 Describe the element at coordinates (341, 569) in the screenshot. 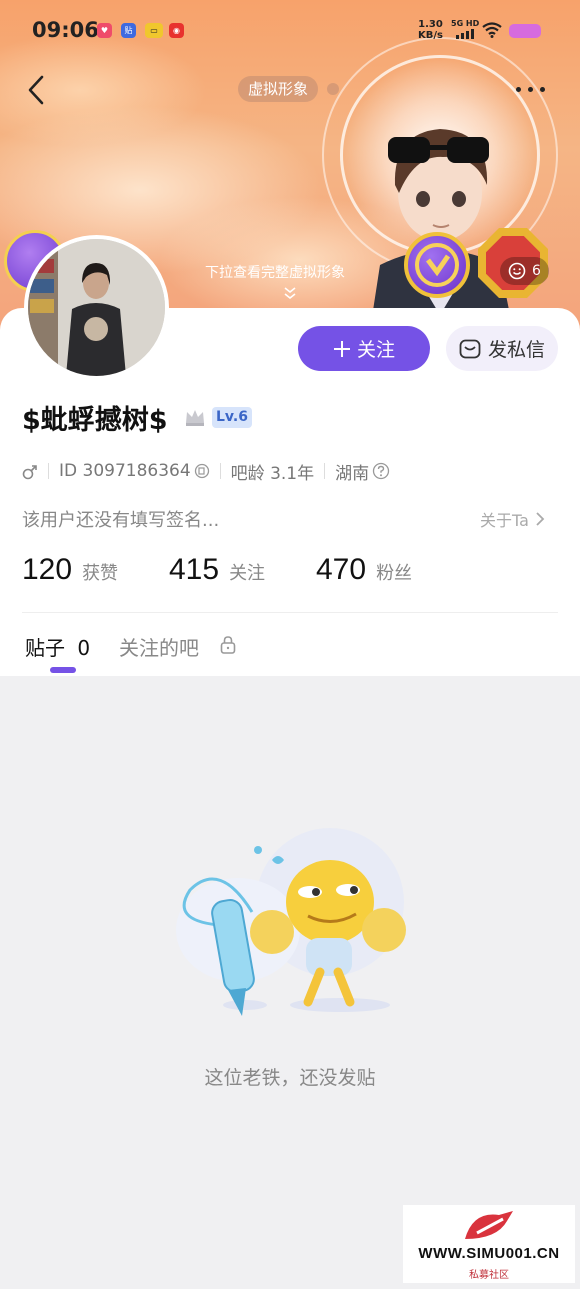

I see `stat-followers-value: 470` at that location.